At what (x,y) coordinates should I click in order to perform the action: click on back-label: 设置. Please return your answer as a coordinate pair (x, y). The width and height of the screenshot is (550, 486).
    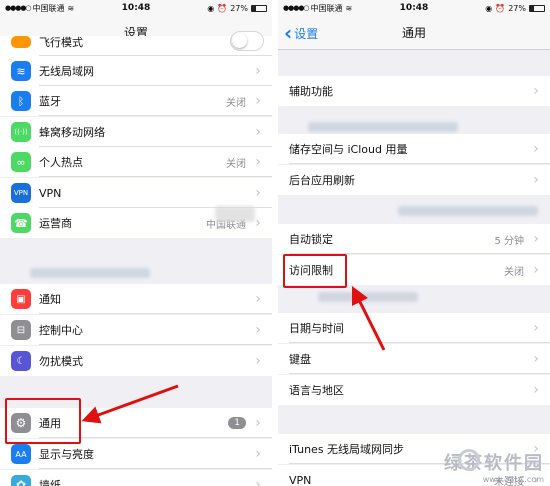
    Looking at the image, I should click on (306, 33).